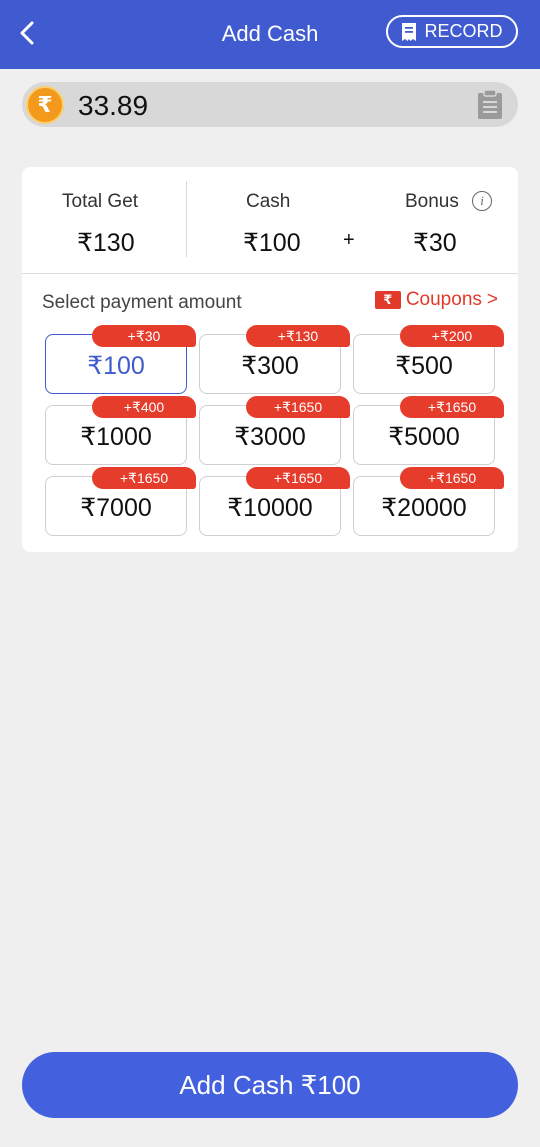 Image resolution: width=540 pixels, height=1147 pixels. I want to click on amount-value: ₹10000, so click(270, 508).